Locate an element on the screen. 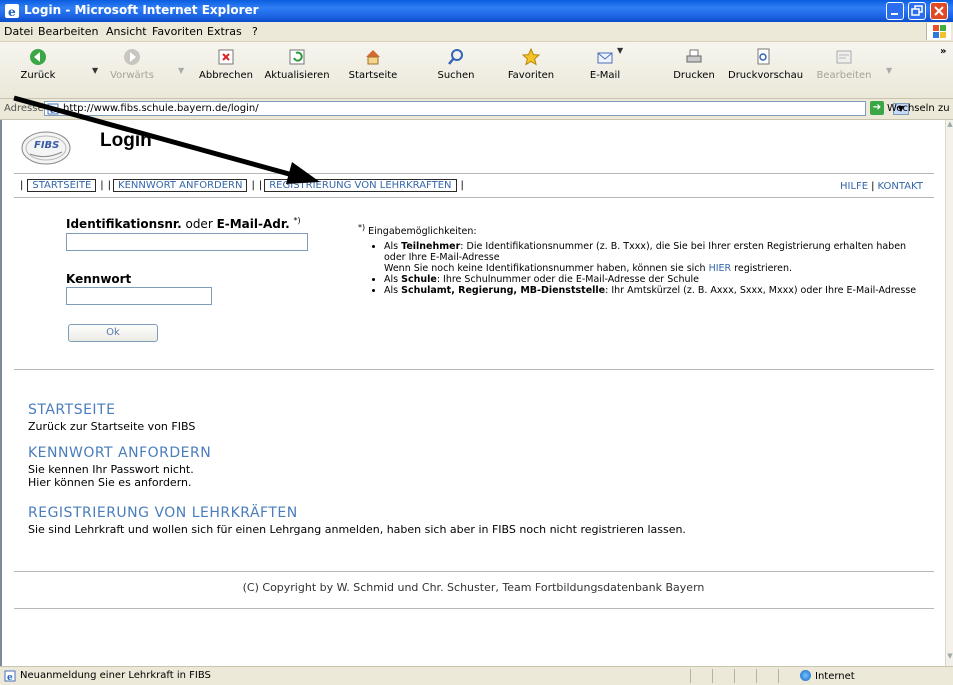  go-label: Wechseln zu is located at coordinates (918, 108).